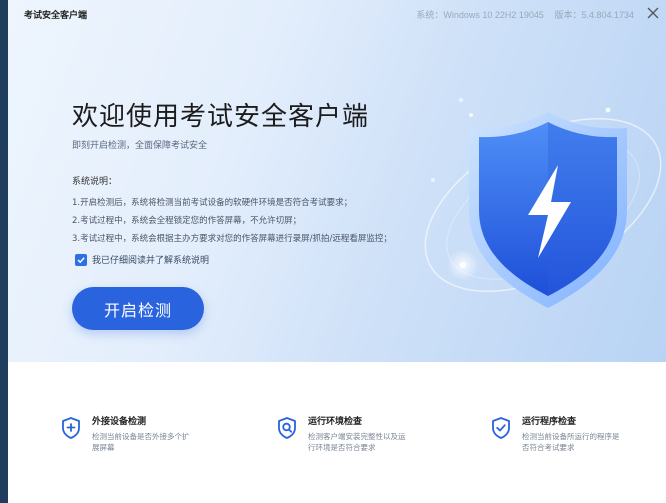 Image resolution: width=666 pixels, height=503 pixels. What do you see at coordinates (56, 16) in the screenshot?
I see `app-title: 考试安全客户端` at bounding box center [56, 16].